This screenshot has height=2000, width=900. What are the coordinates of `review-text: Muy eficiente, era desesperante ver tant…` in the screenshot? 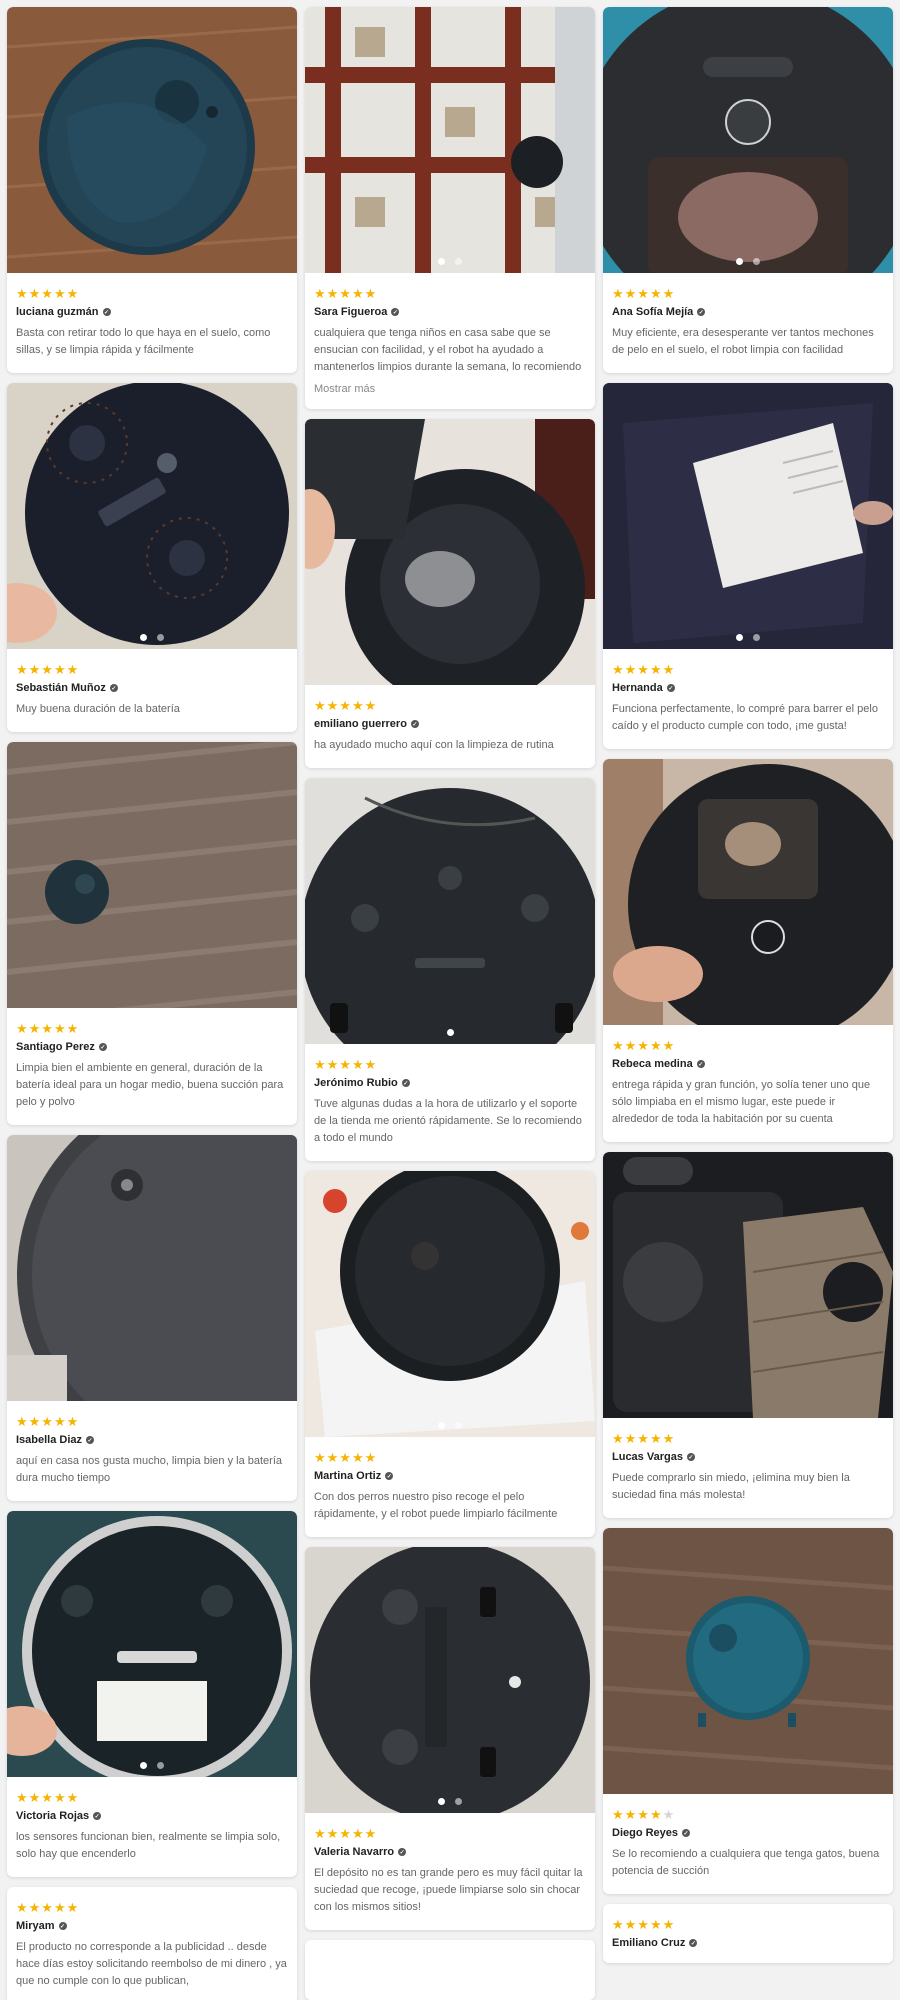 It's located at (743, 341).